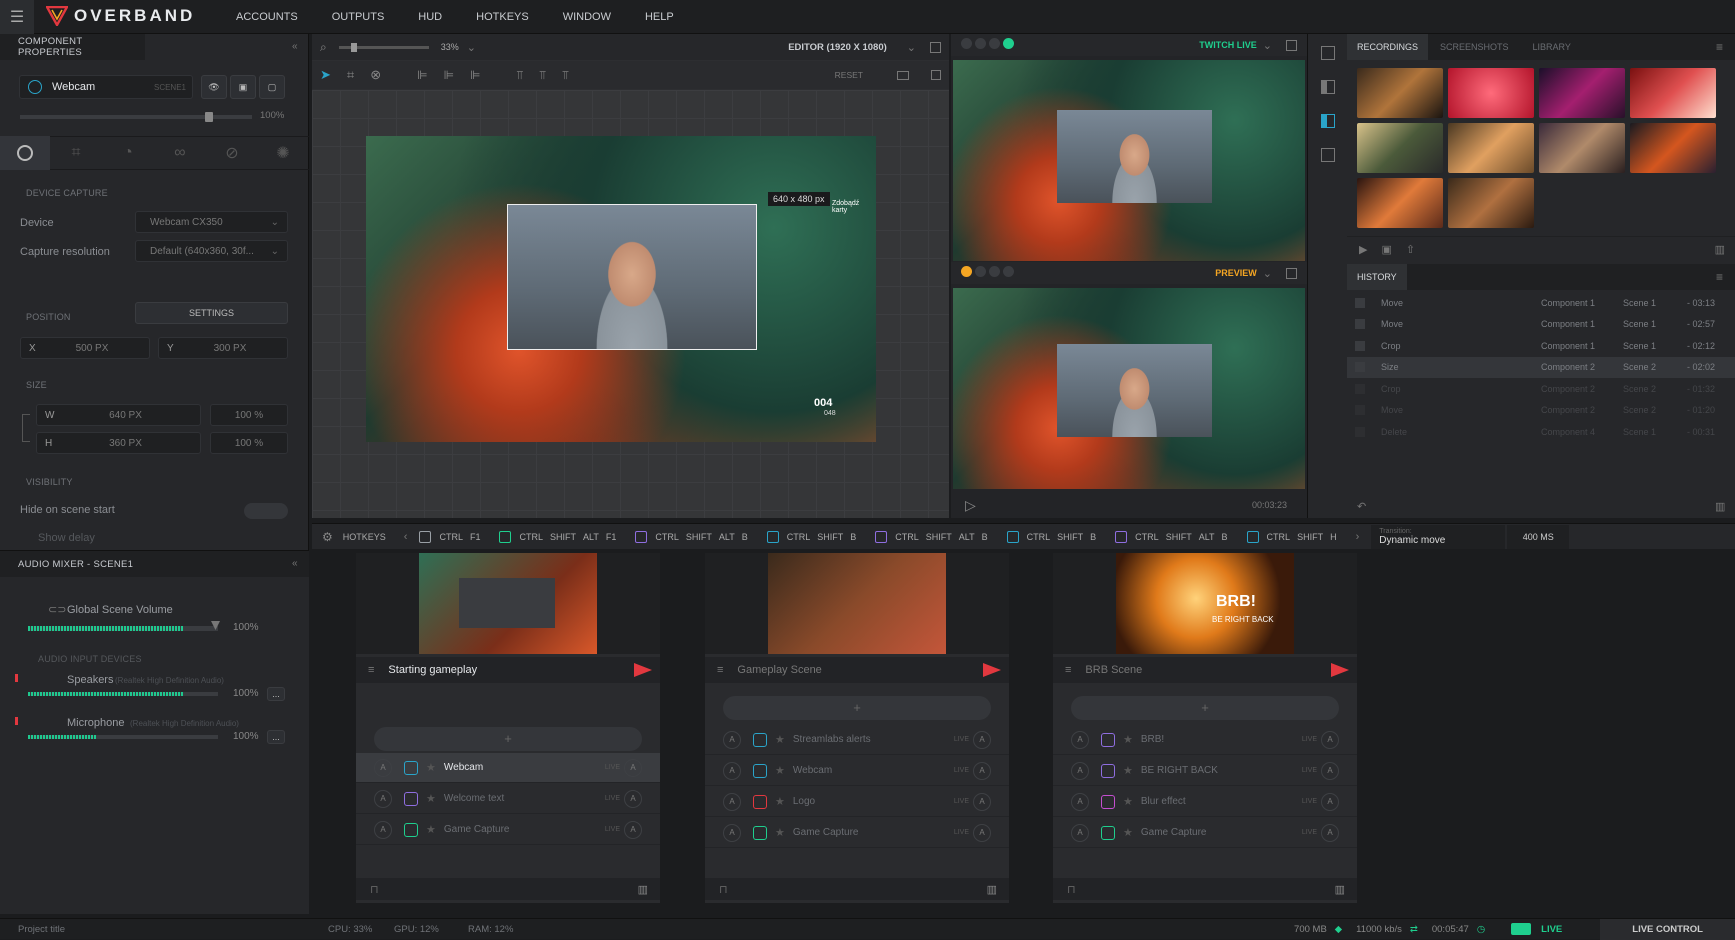 This screenshot has height=940, width=1735. What do you see at coordinates (1295, 536) in the screenshot?
I see `hotkey-group: CTRL SHIFT H` at bounding box center [1295, 536].